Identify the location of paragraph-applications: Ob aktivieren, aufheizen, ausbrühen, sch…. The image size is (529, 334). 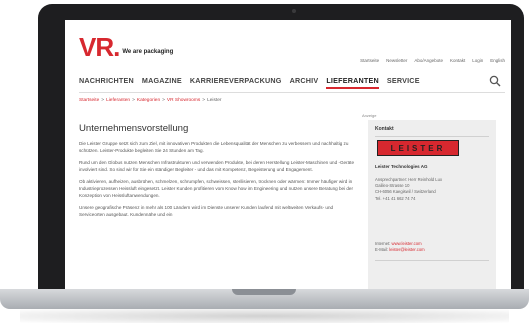
(216, 188).